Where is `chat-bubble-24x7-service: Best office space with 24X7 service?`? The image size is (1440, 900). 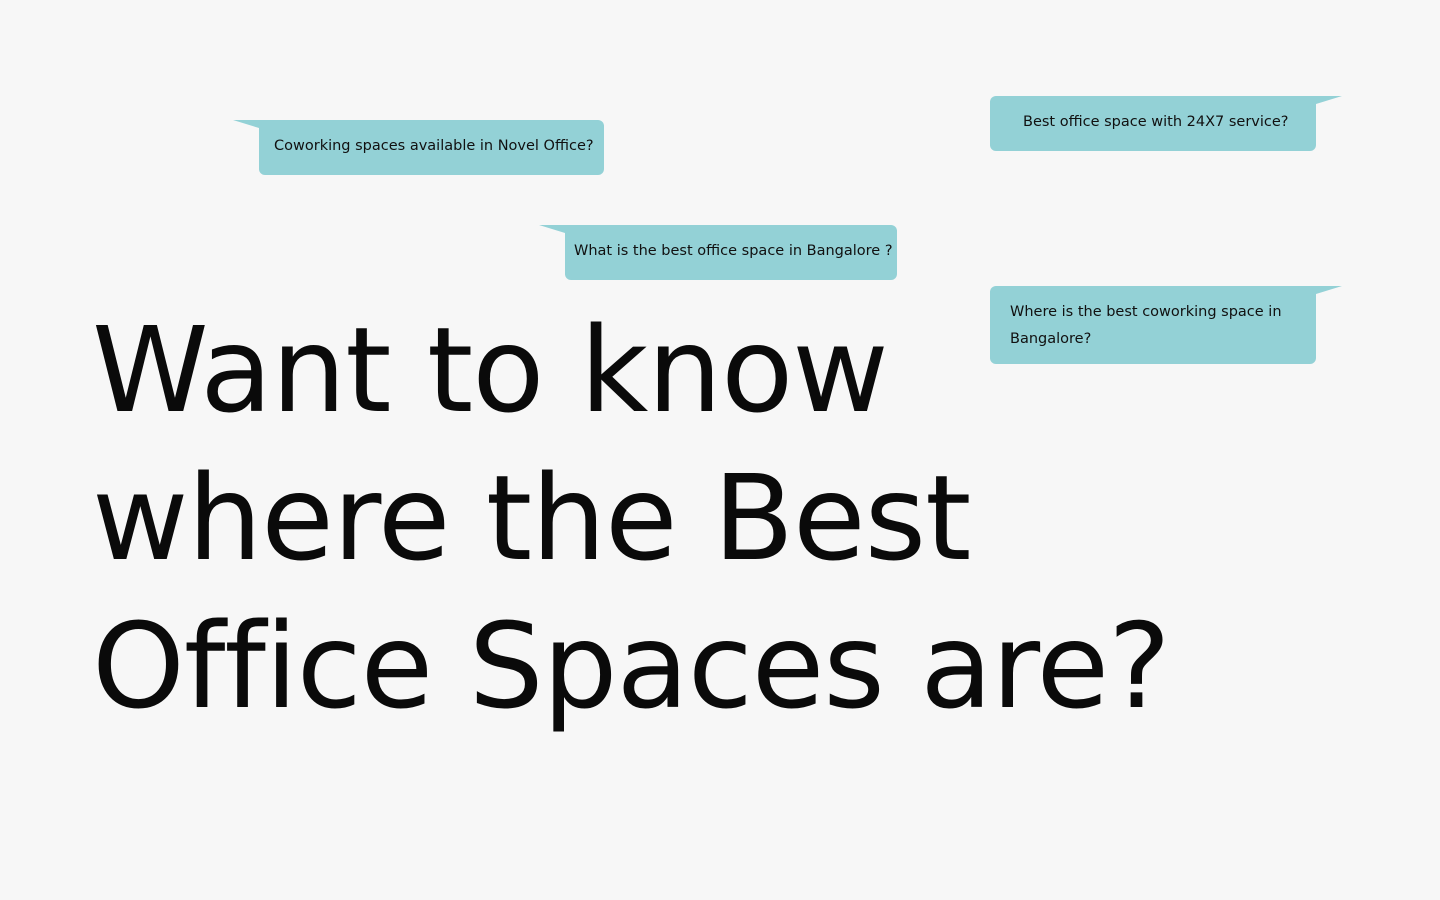
chat-bubble-24x7-service: Best office space with 24X7 service? is located at coordinates (1166, 123).